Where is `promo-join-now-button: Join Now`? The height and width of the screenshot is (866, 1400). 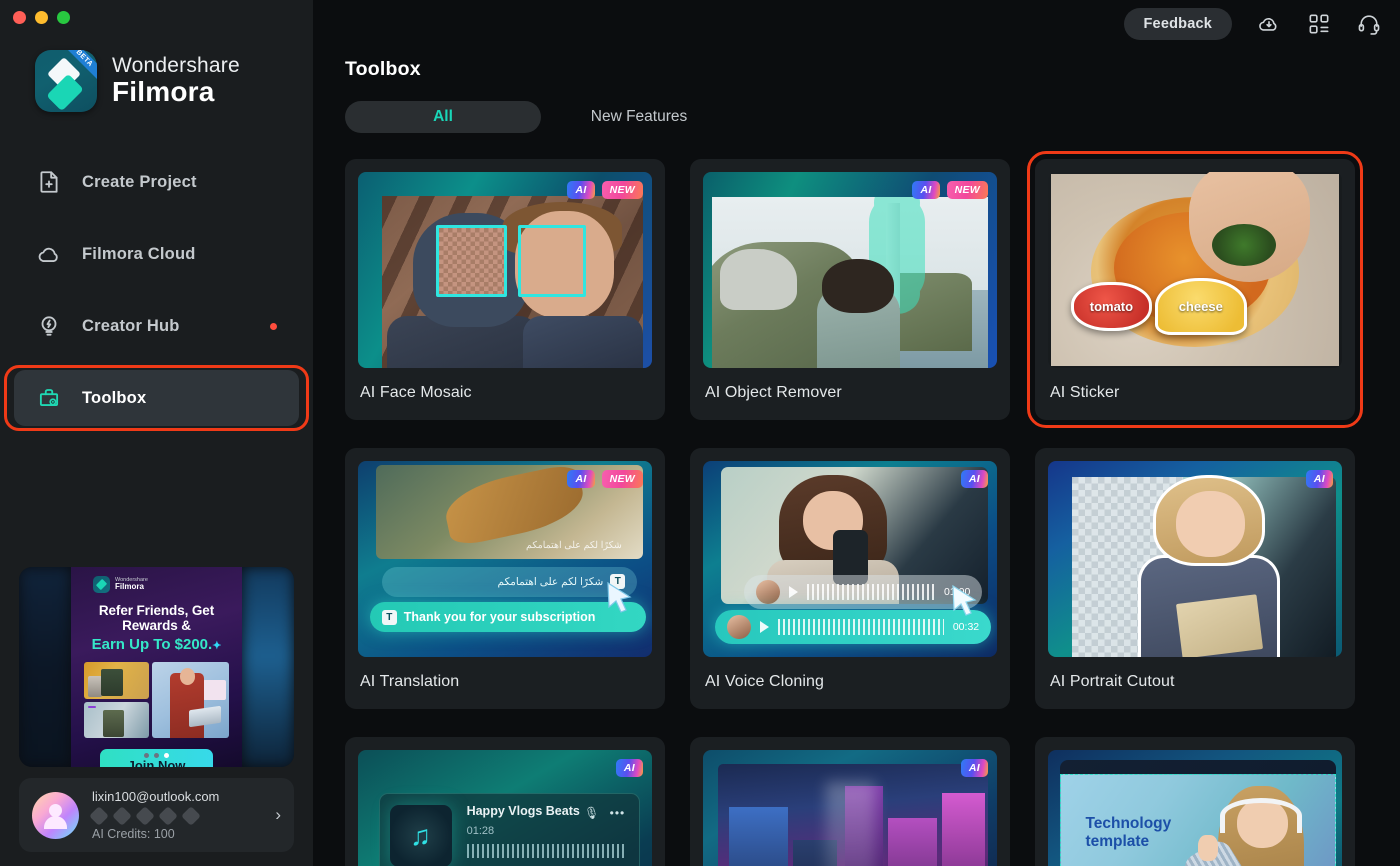 promo-join-now-button: Join Now is located at coordinates (156, 758).